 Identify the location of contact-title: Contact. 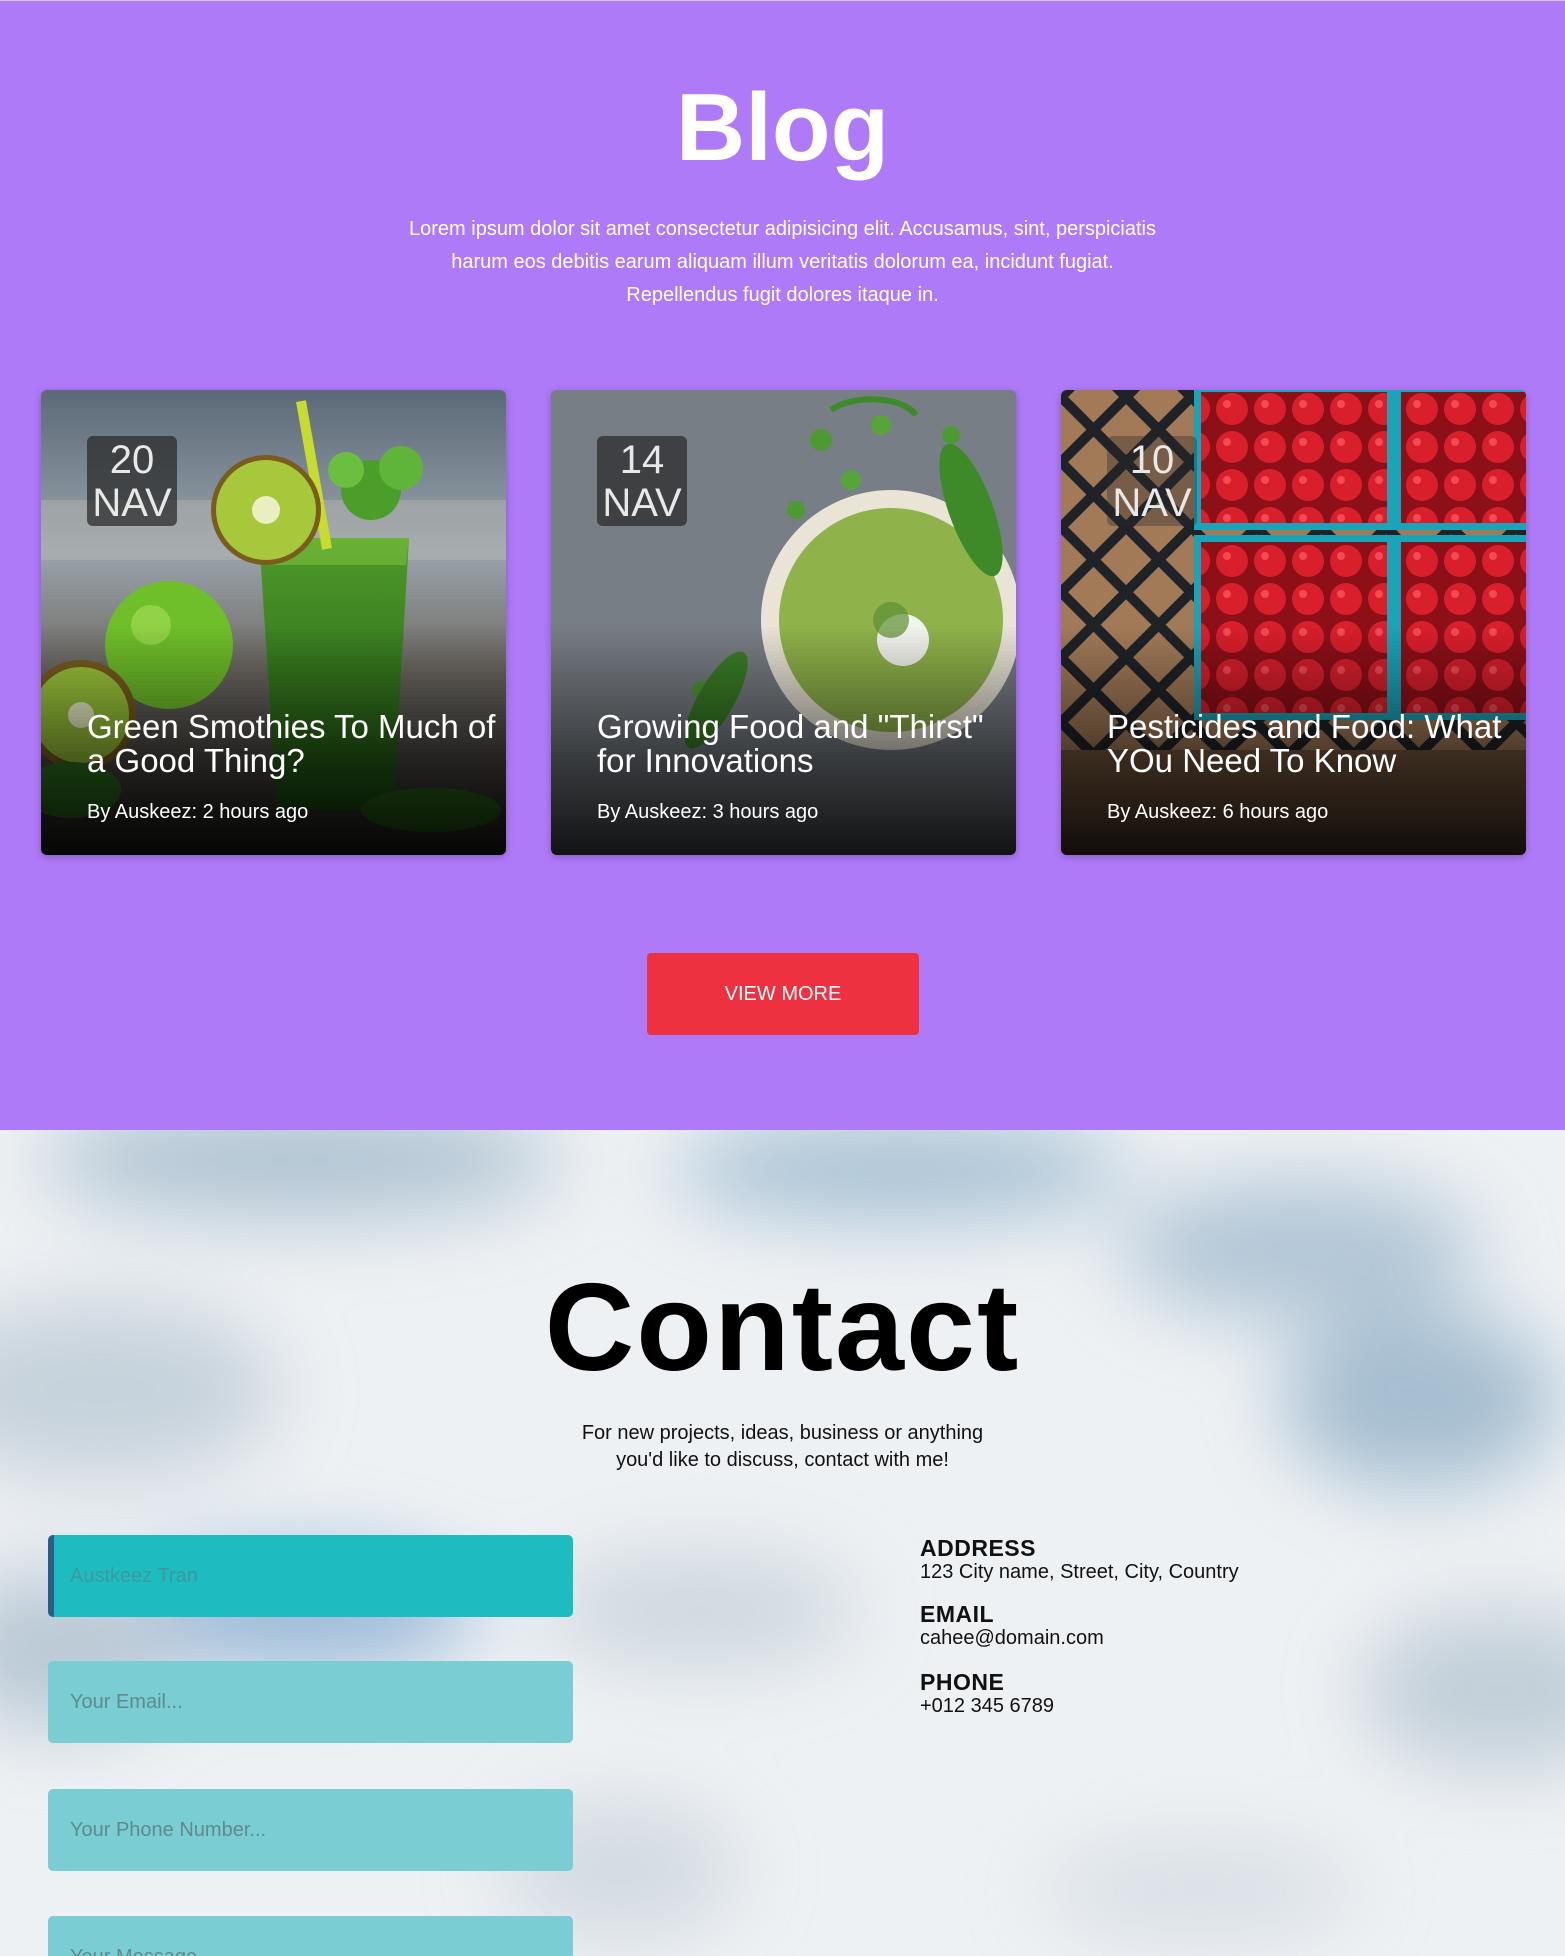
(782, 1328).